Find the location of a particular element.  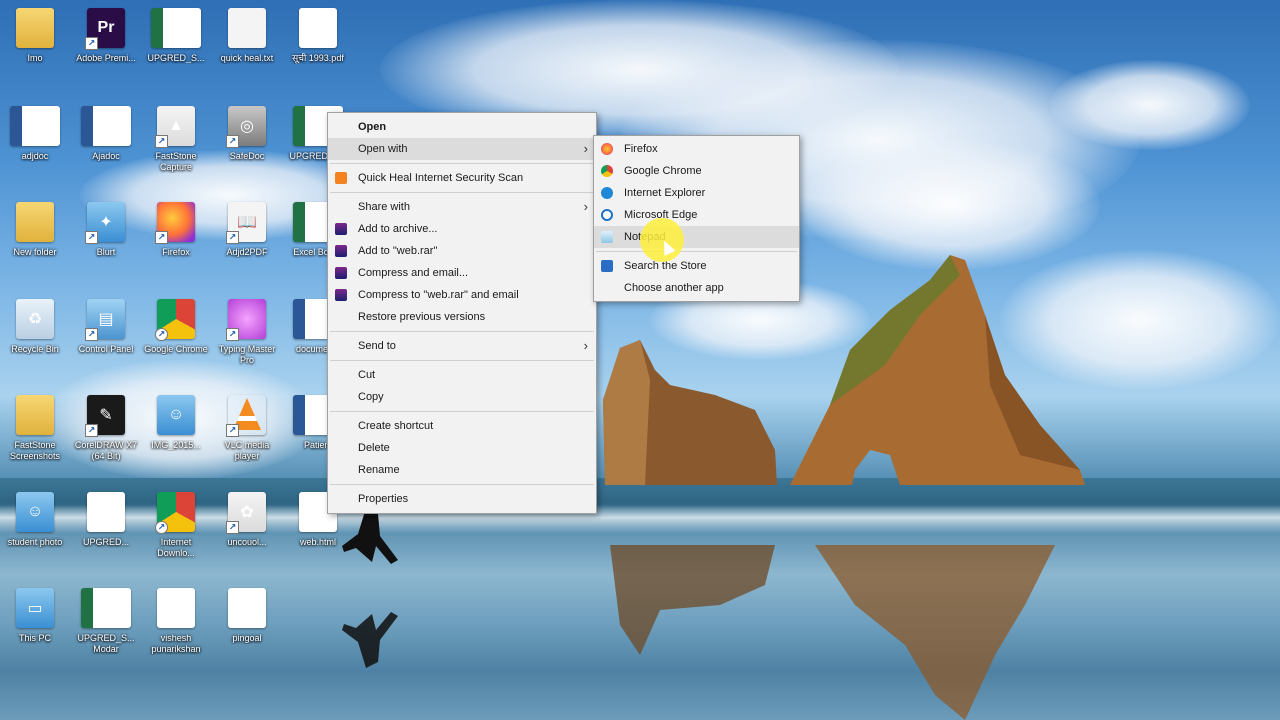

menu-item-internet-explorer: Internet Explorer is located at coordinates (696, 193).